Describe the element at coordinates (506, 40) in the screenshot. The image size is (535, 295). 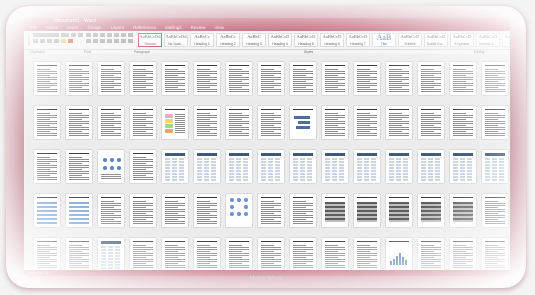
I see `style-strong: AaBbCcD Strong` at that location.